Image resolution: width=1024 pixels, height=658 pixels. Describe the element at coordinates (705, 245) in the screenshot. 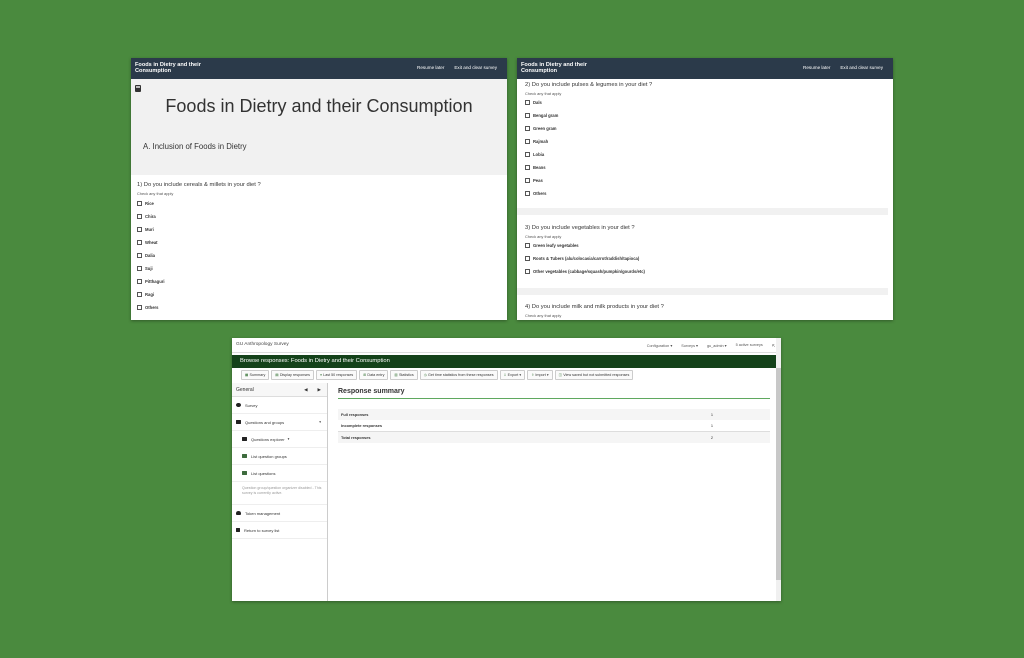

I see `checkbox-option: Green leafy vegetables` at that location.